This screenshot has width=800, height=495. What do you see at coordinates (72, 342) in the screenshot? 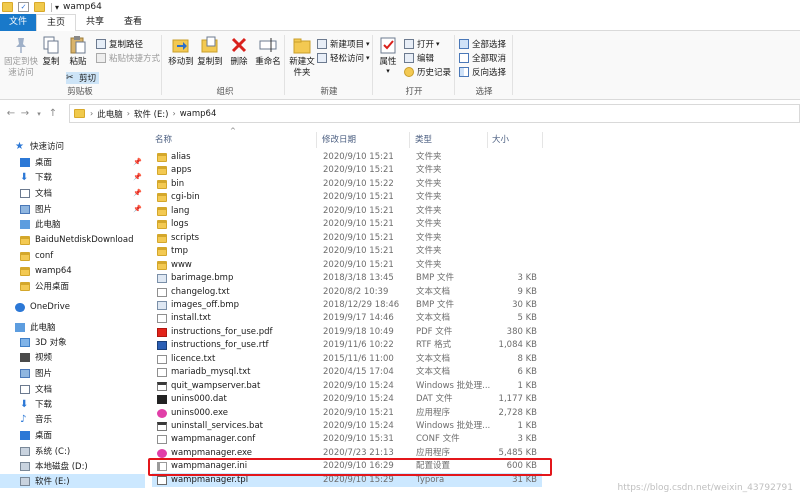
I see `nav-item-3d-objects: 3D 对象` at bounding box center [72, 342].